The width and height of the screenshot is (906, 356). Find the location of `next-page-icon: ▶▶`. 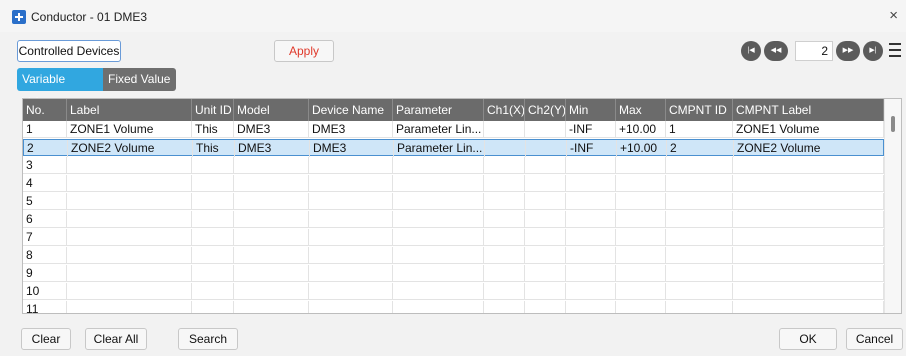

next-page-icon: ▶▶ is located at coordinates (848, 51).